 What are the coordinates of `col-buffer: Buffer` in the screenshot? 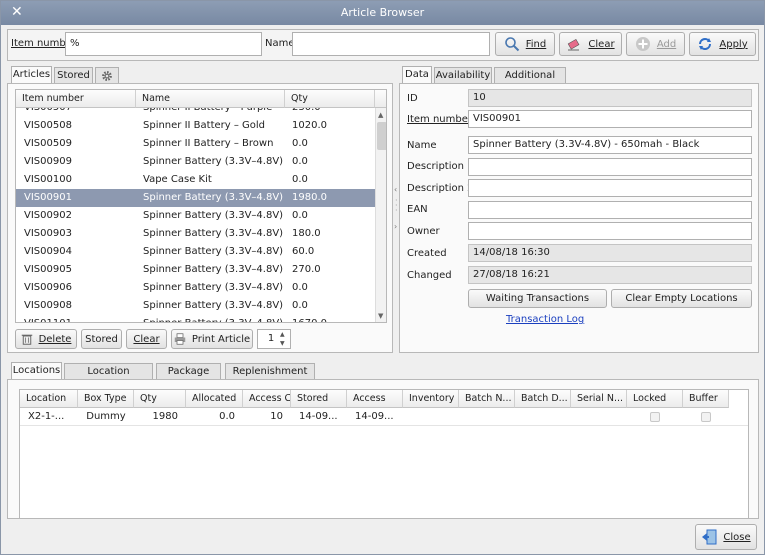 It's located at (706, 399).